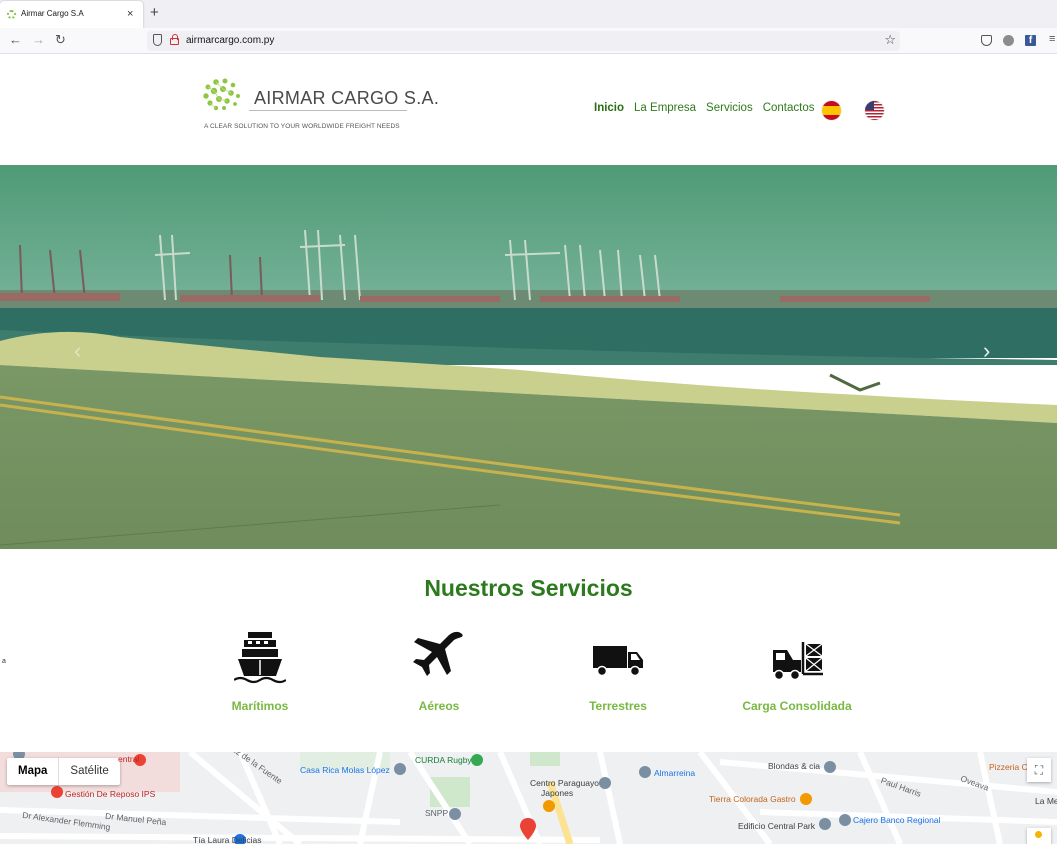  I want to click on browser-tab: Airmar Cargo S.A ×, so click(71, 14).